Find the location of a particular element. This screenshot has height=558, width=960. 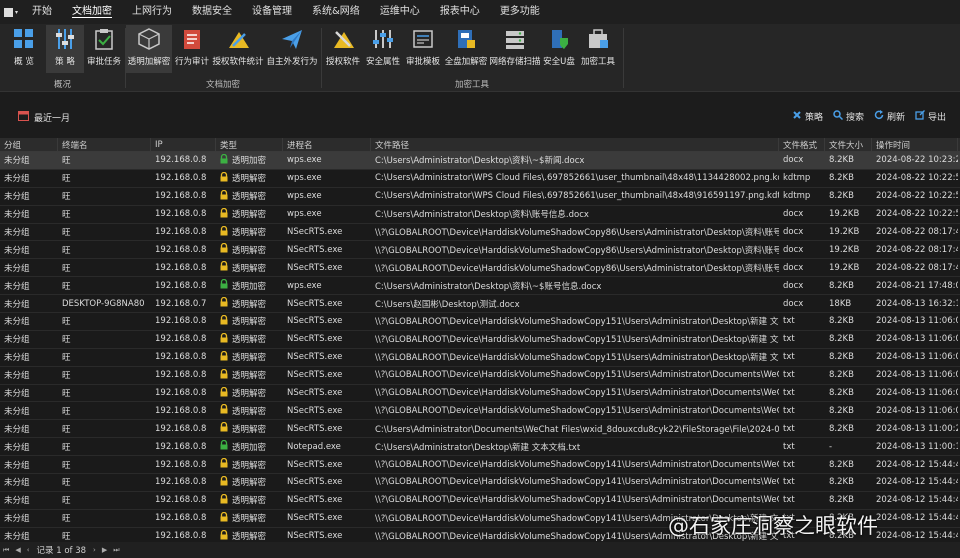

policy-button: 策 略 is located at coordinates (65, 49).